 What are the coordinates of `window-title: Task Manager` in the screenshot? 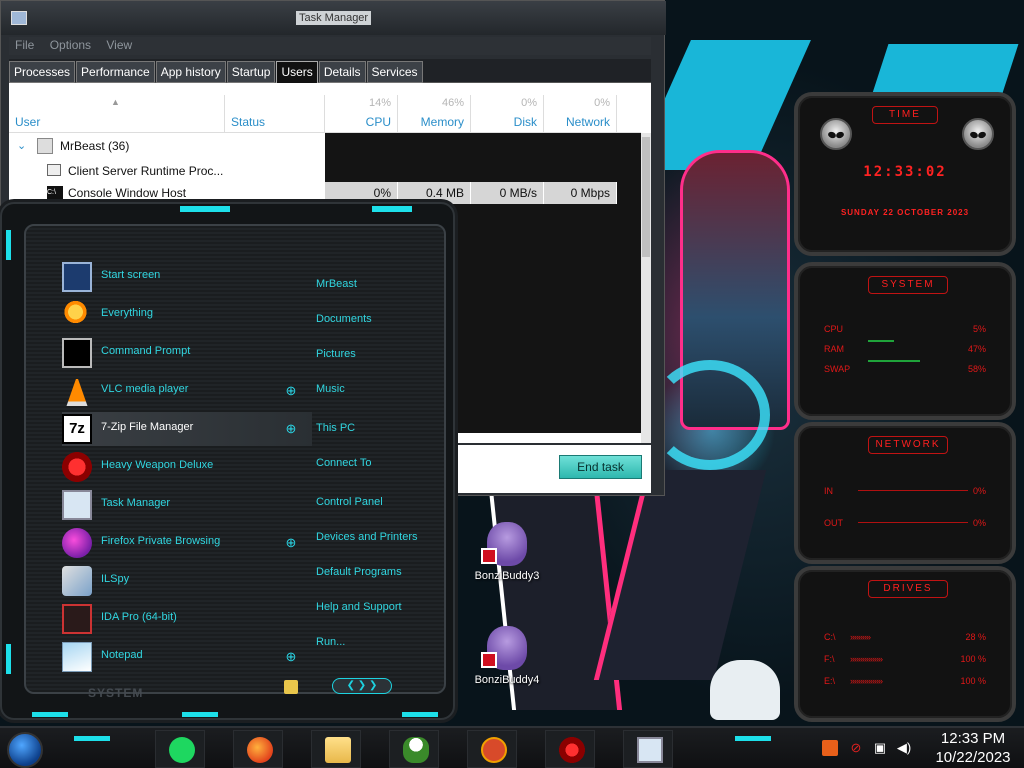 It's located at (334, 18).